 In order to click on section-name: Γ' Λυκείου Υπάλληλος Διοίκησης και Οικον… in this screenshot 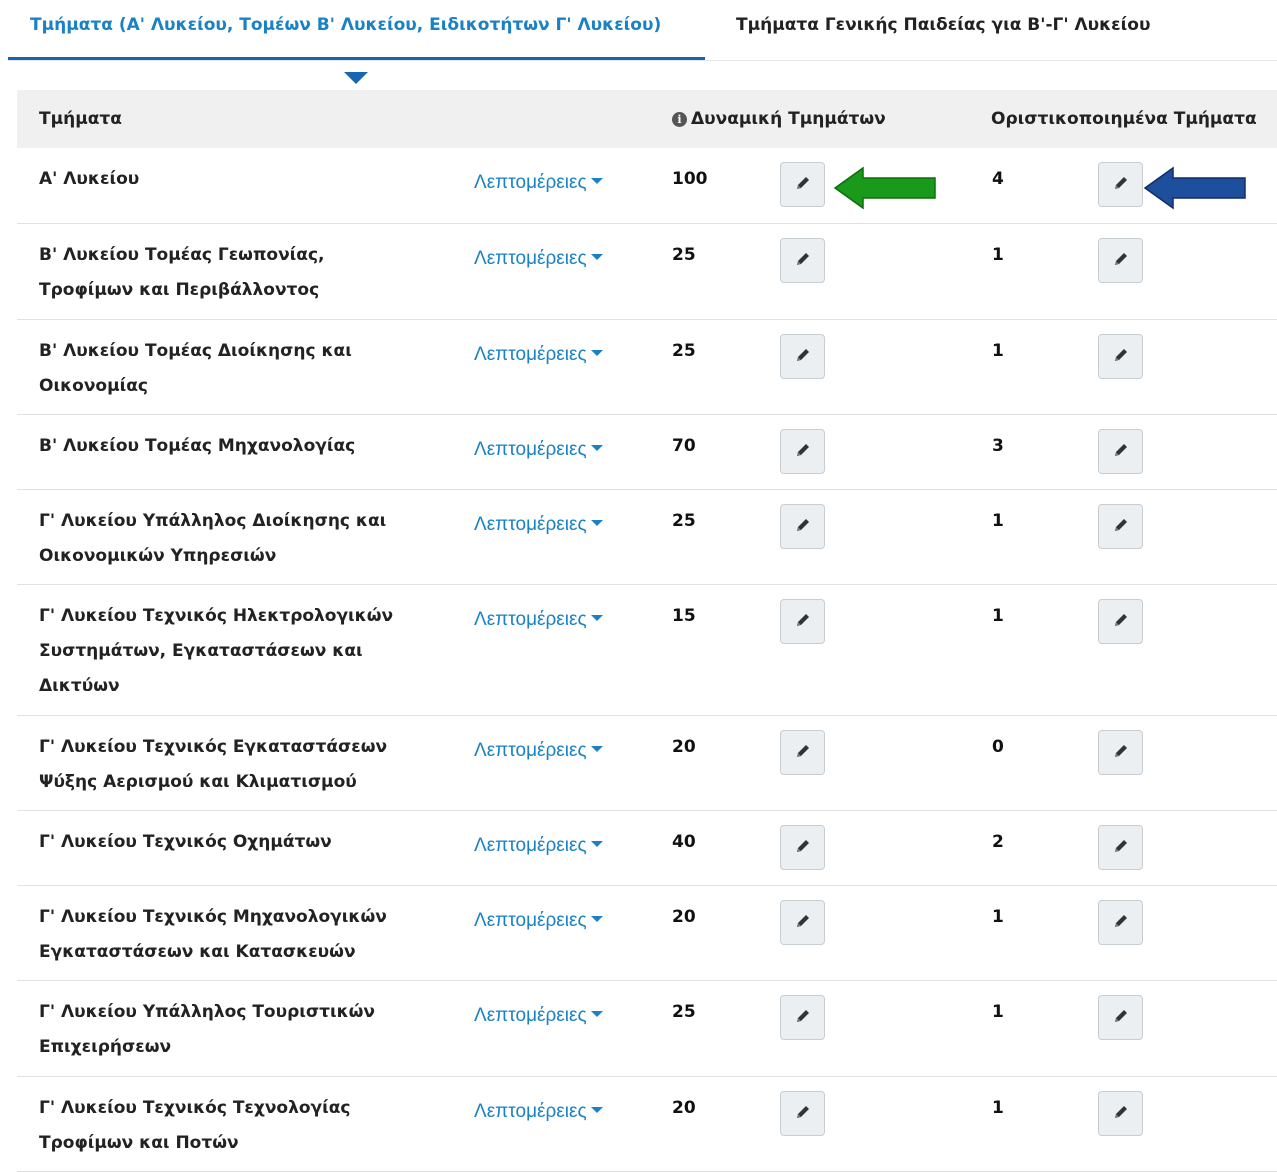, I will do `click(213, 538)`.